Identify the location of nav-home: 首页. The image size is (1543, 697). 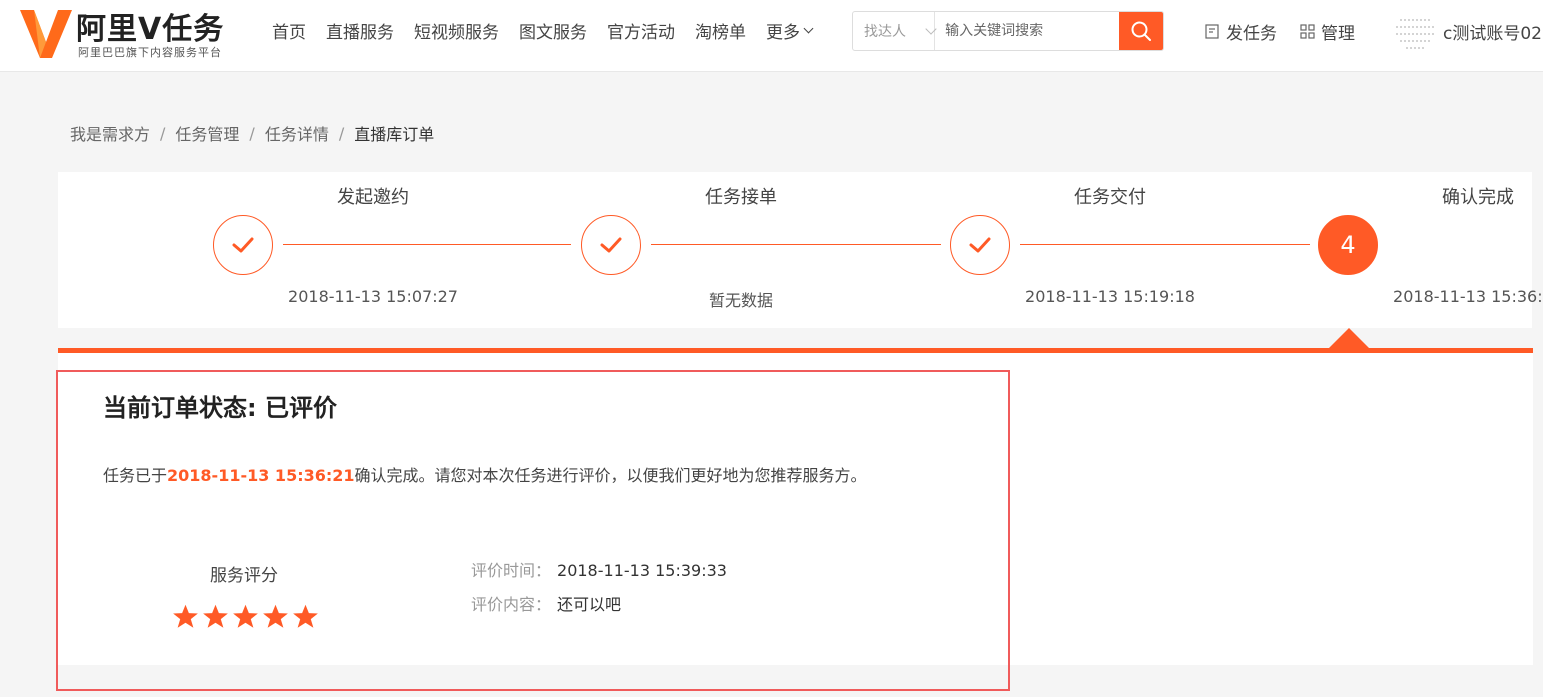
(289, 30).